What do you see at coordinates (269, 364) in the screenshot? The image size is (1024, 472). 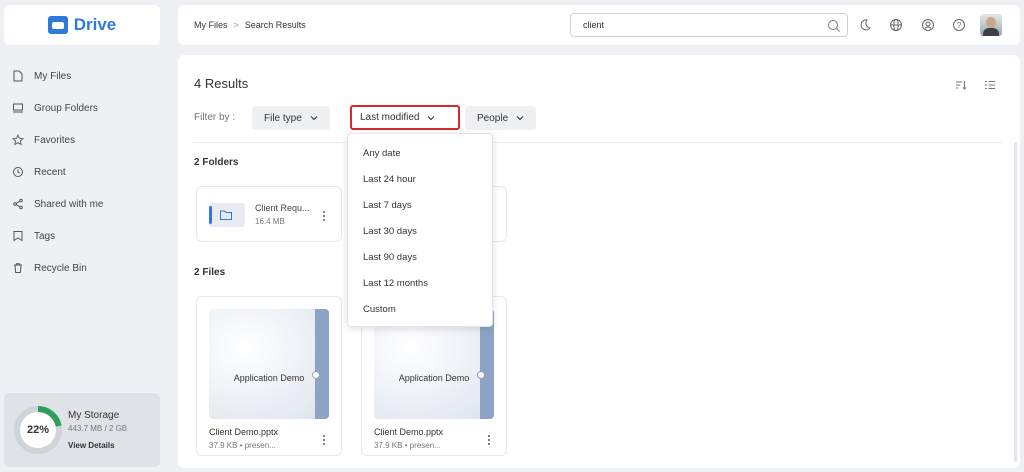 I see `file-thumbnail: Application Demo` at bounding box center [269, 364].